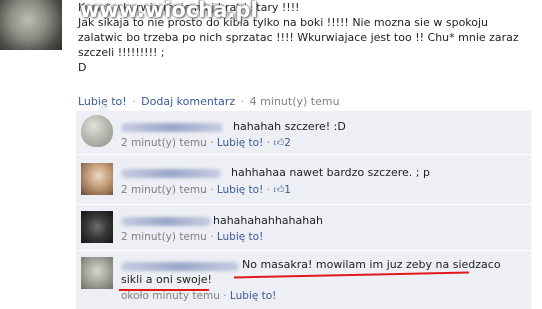 The image size is (542, 309). I want to click on comment-list-pointer, so click(103, 107).